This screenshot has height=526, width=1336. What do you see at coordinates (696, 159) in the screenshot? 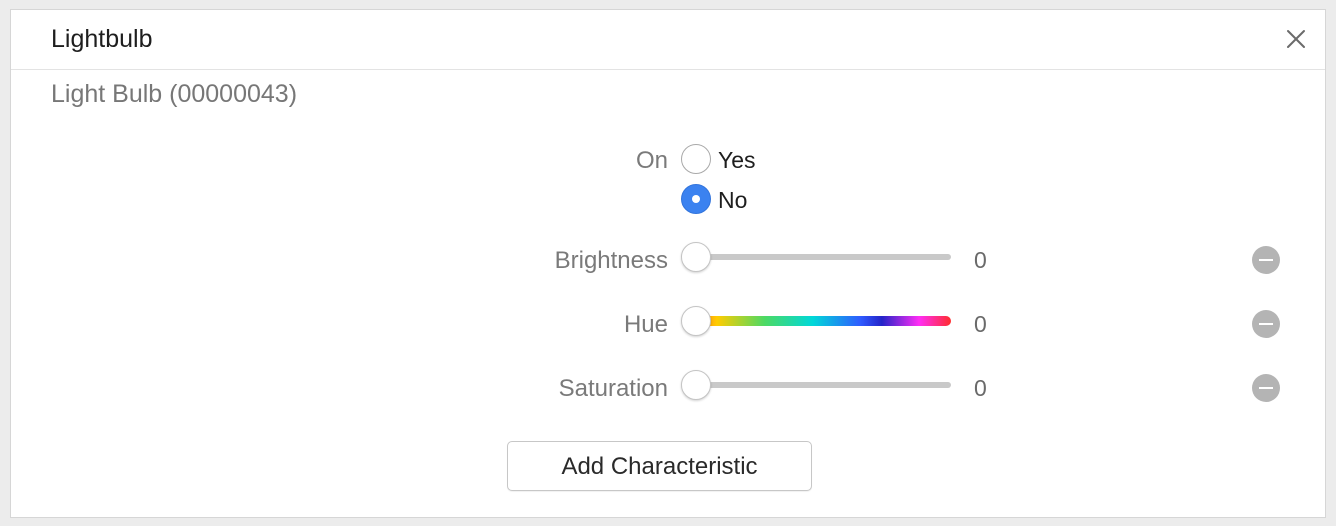
I see `on-yes-radio` at bounding box center [696, 159].